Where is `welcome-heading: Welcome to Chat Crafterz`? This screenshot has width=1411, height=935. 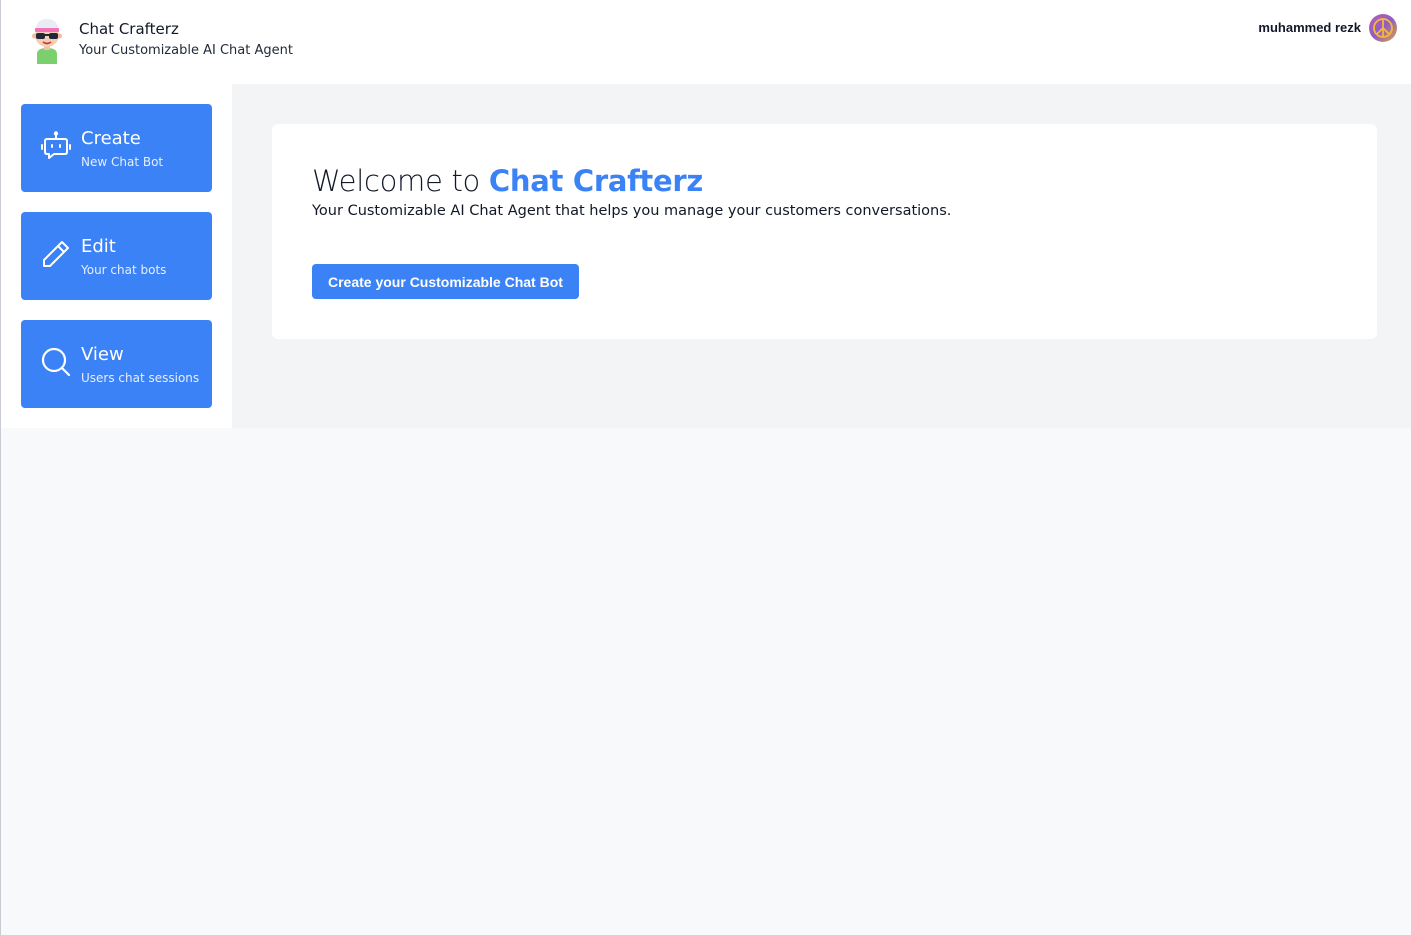 welcome-heading: Welcome to Chat Crafterz is located at coordinates (507, 181).